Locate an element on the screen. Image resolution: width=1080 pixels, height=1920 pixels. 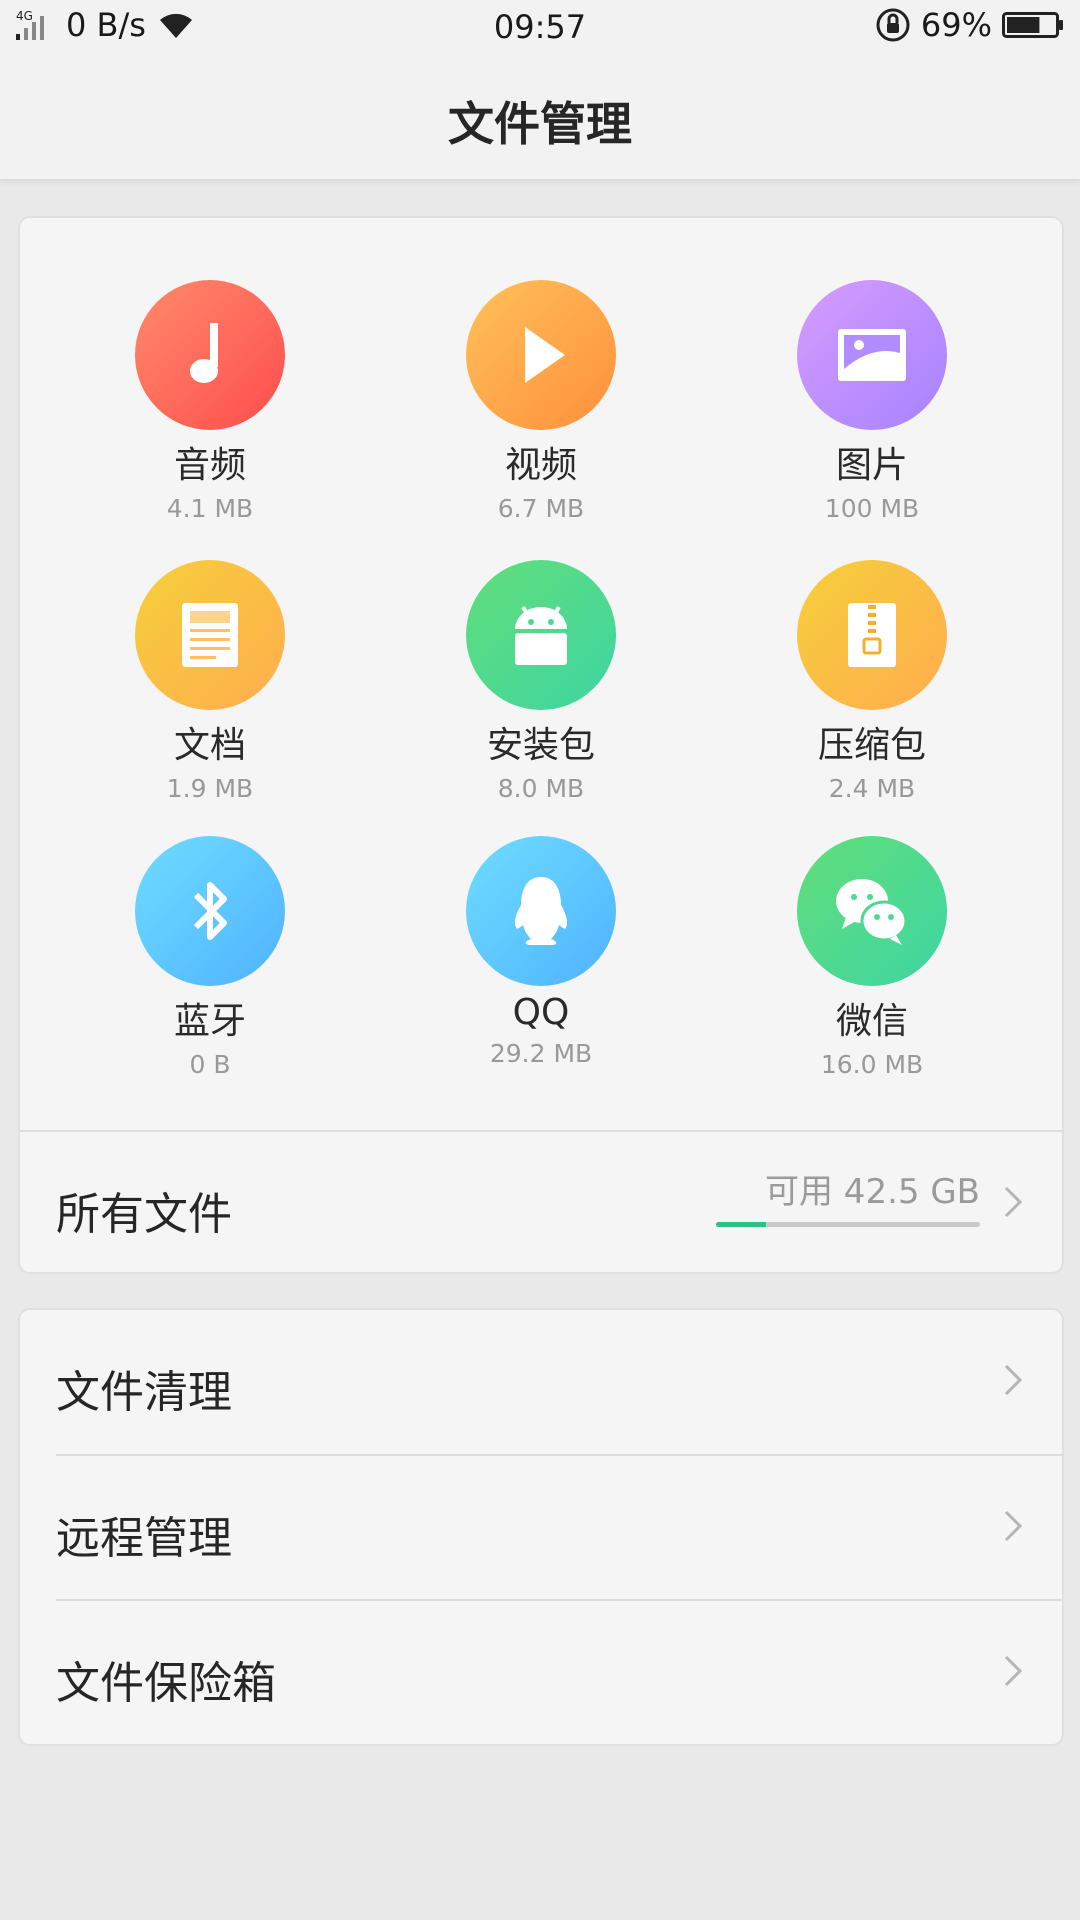
storage-usage-bar is located at coordinates (848, 1224).